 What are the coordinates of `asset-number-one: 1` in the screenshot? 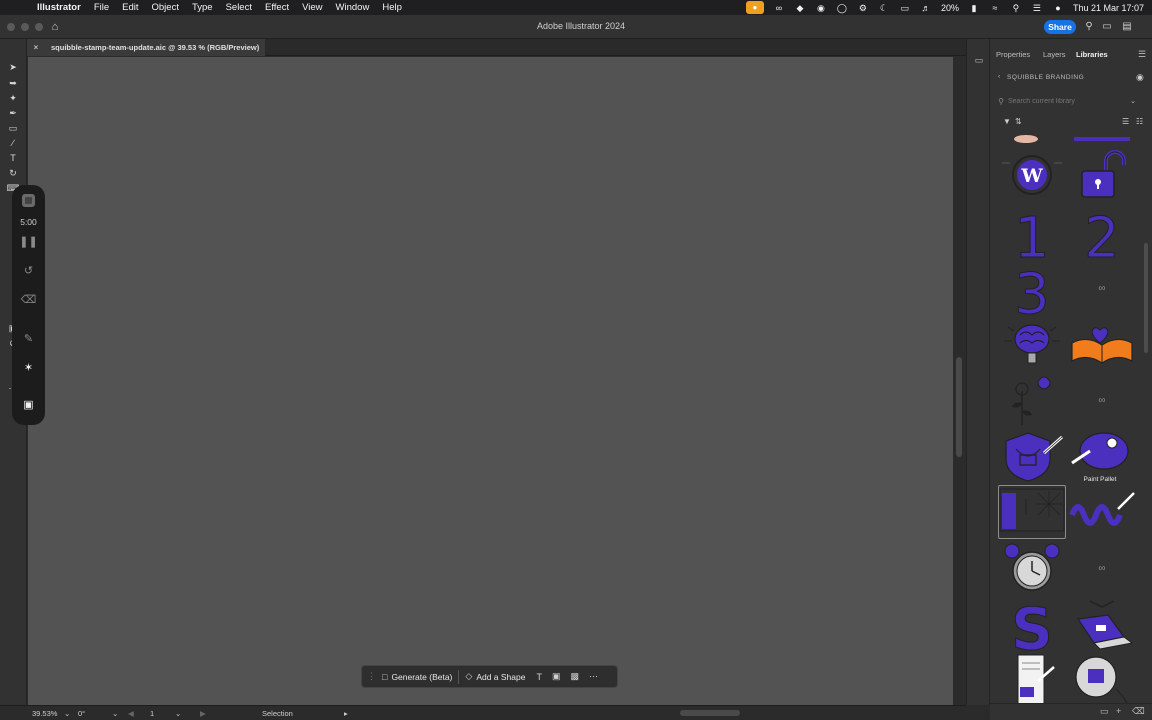 It's located at (1032, 232).